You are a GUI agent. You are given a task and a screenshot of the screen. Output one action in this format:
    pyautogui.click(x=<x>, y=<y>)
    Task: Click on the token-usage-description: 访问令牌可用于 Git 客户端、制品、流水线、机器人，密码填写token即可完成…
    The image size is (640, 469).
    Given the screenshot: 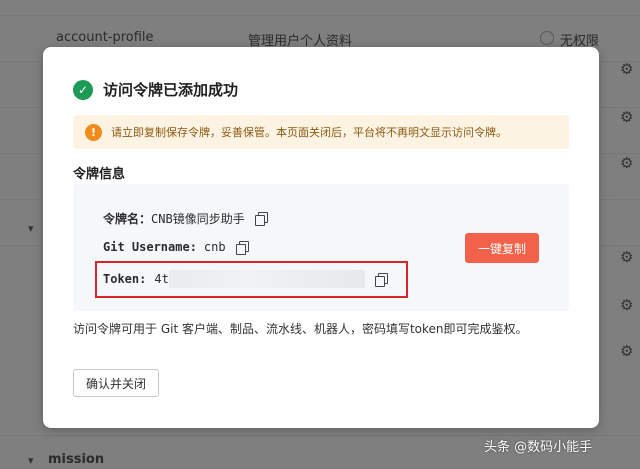 What is the action you would take?
    pyautogui.click(x=300, y=329)
    